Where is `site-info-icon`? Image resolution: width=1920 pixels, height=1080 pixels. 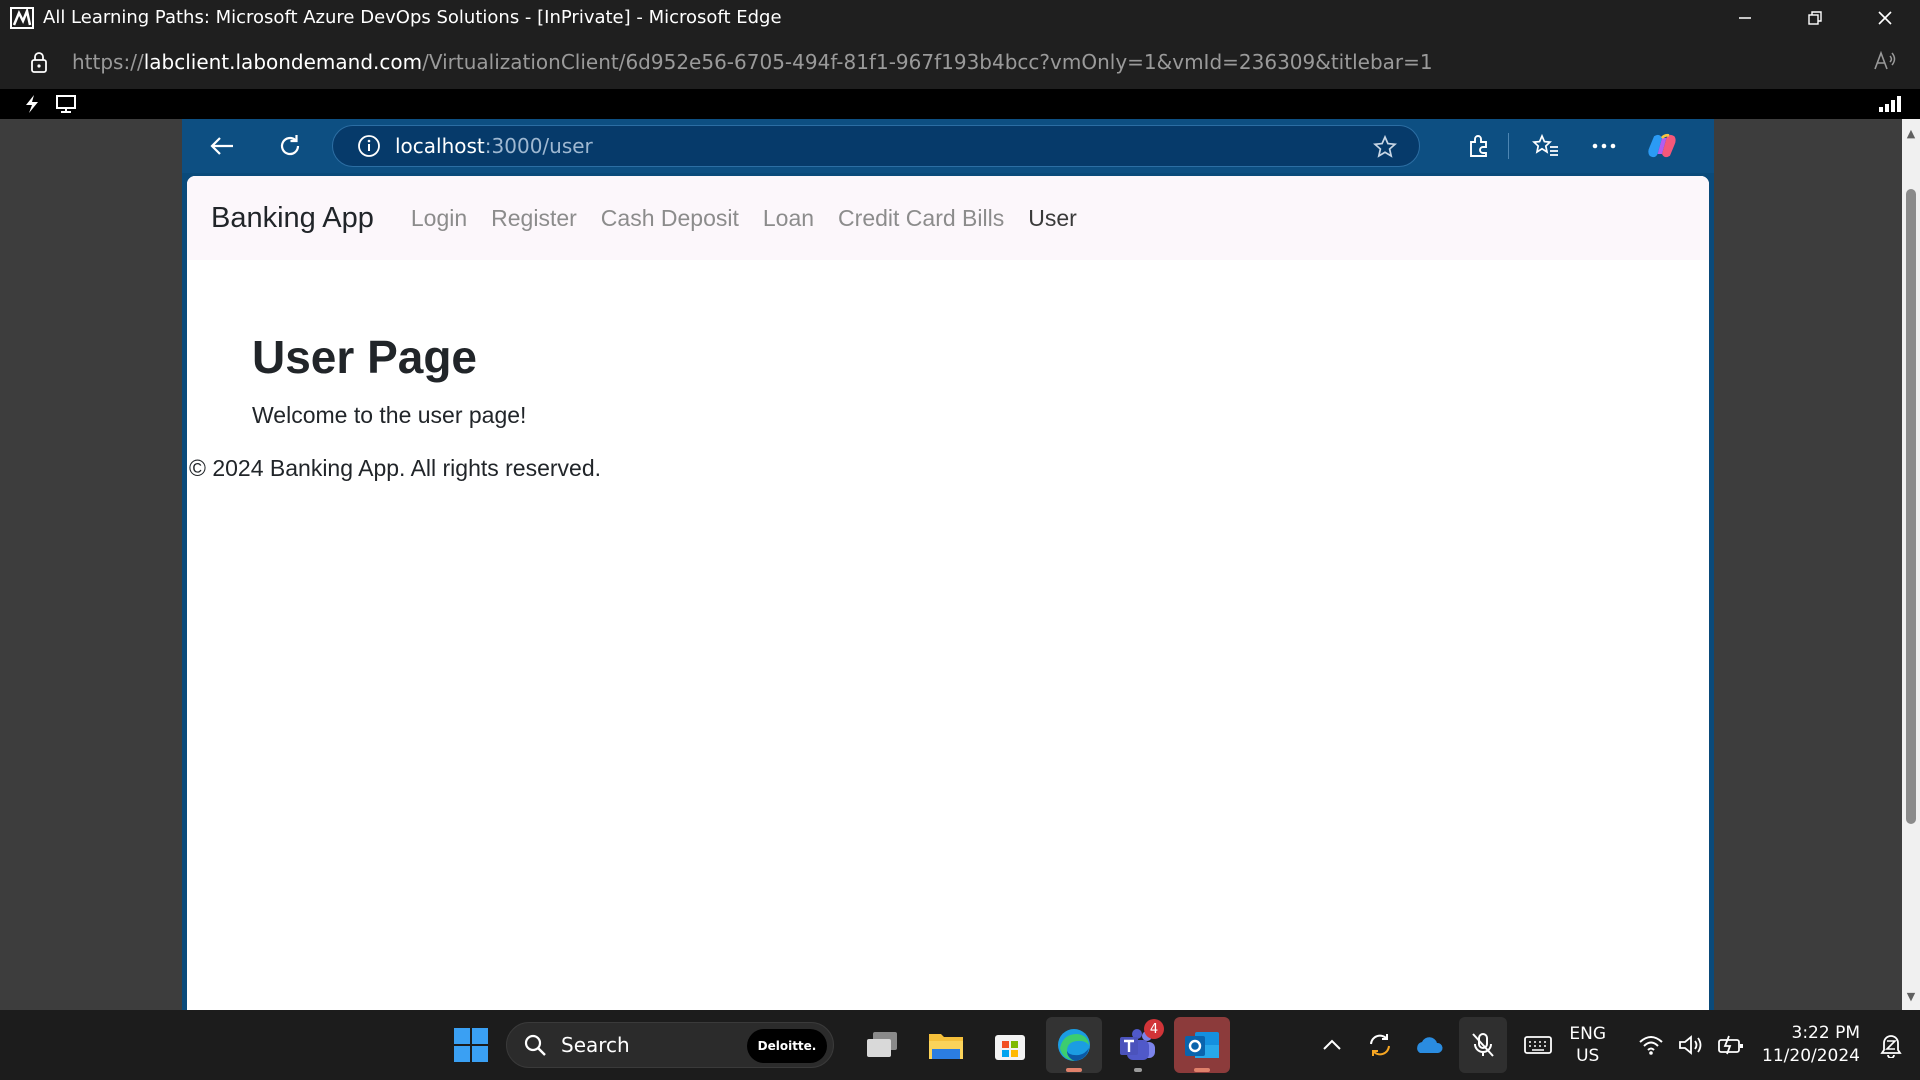
site-info-icon is located at coordinates (369, 146).